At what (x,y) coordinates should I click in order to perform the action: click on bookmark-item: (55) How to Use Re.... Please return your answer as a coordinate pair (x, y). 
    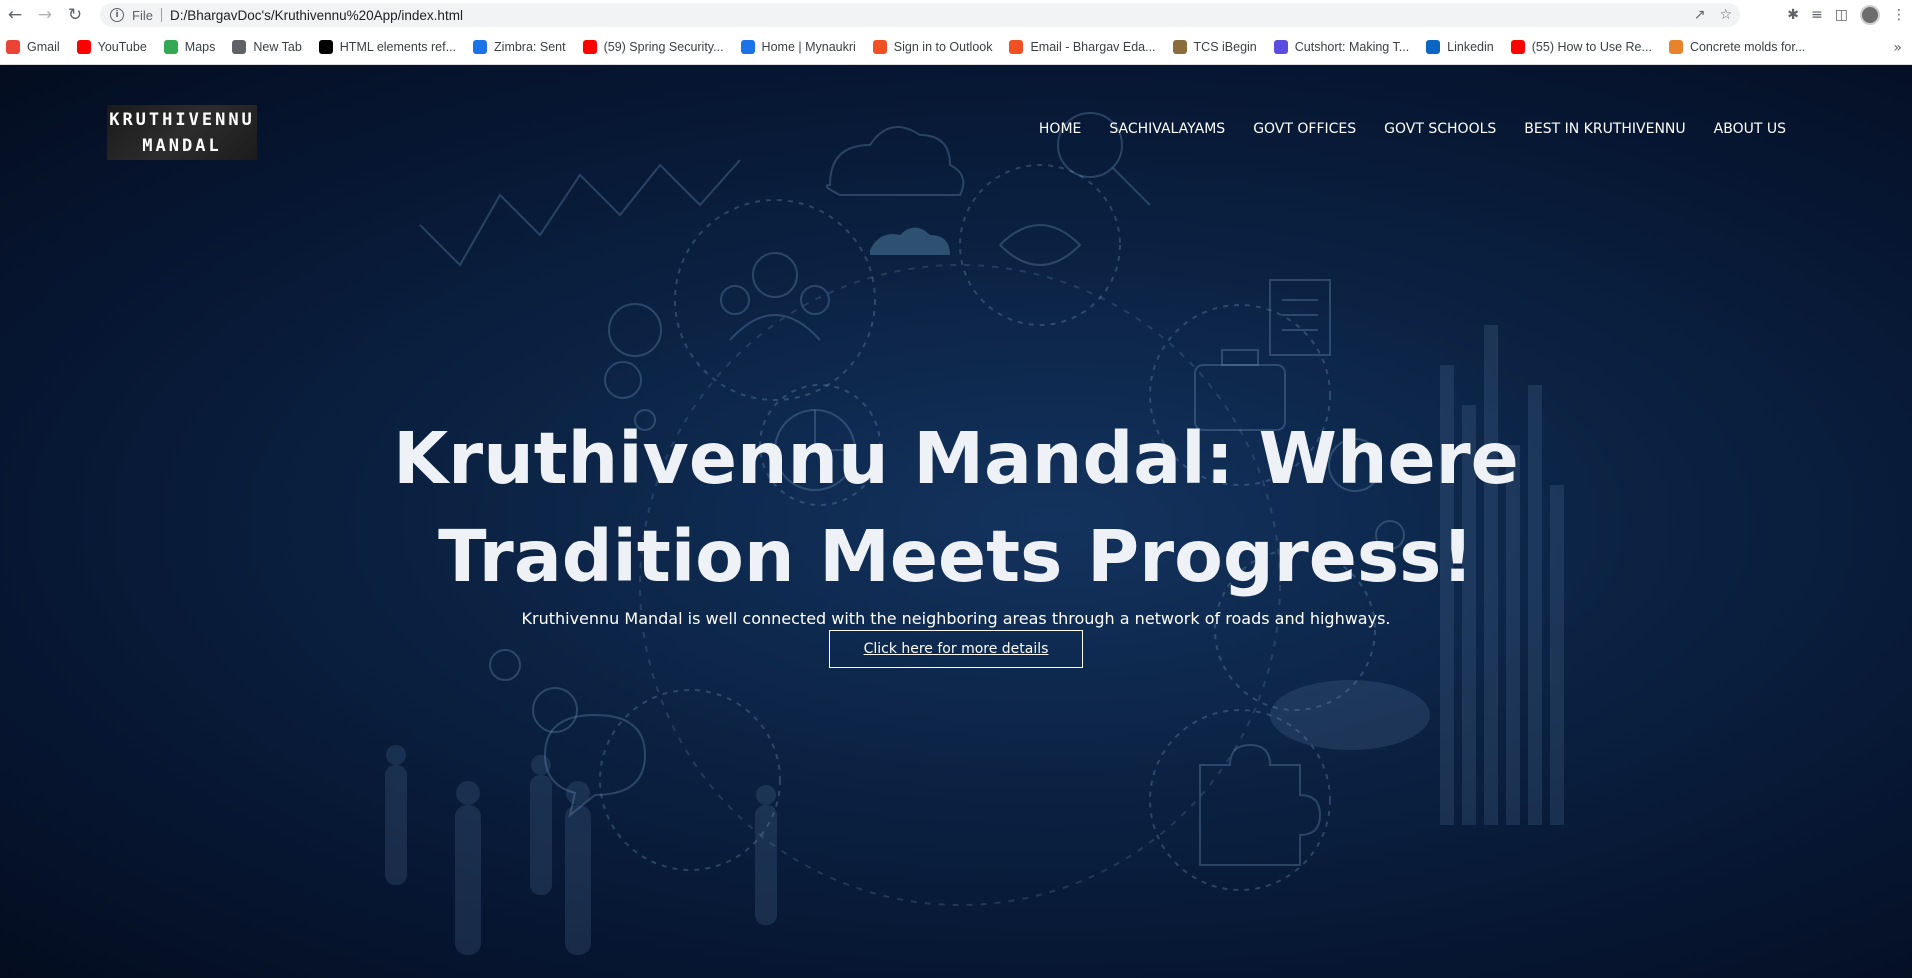
    Looking at the image, I should click on (1581, 47).